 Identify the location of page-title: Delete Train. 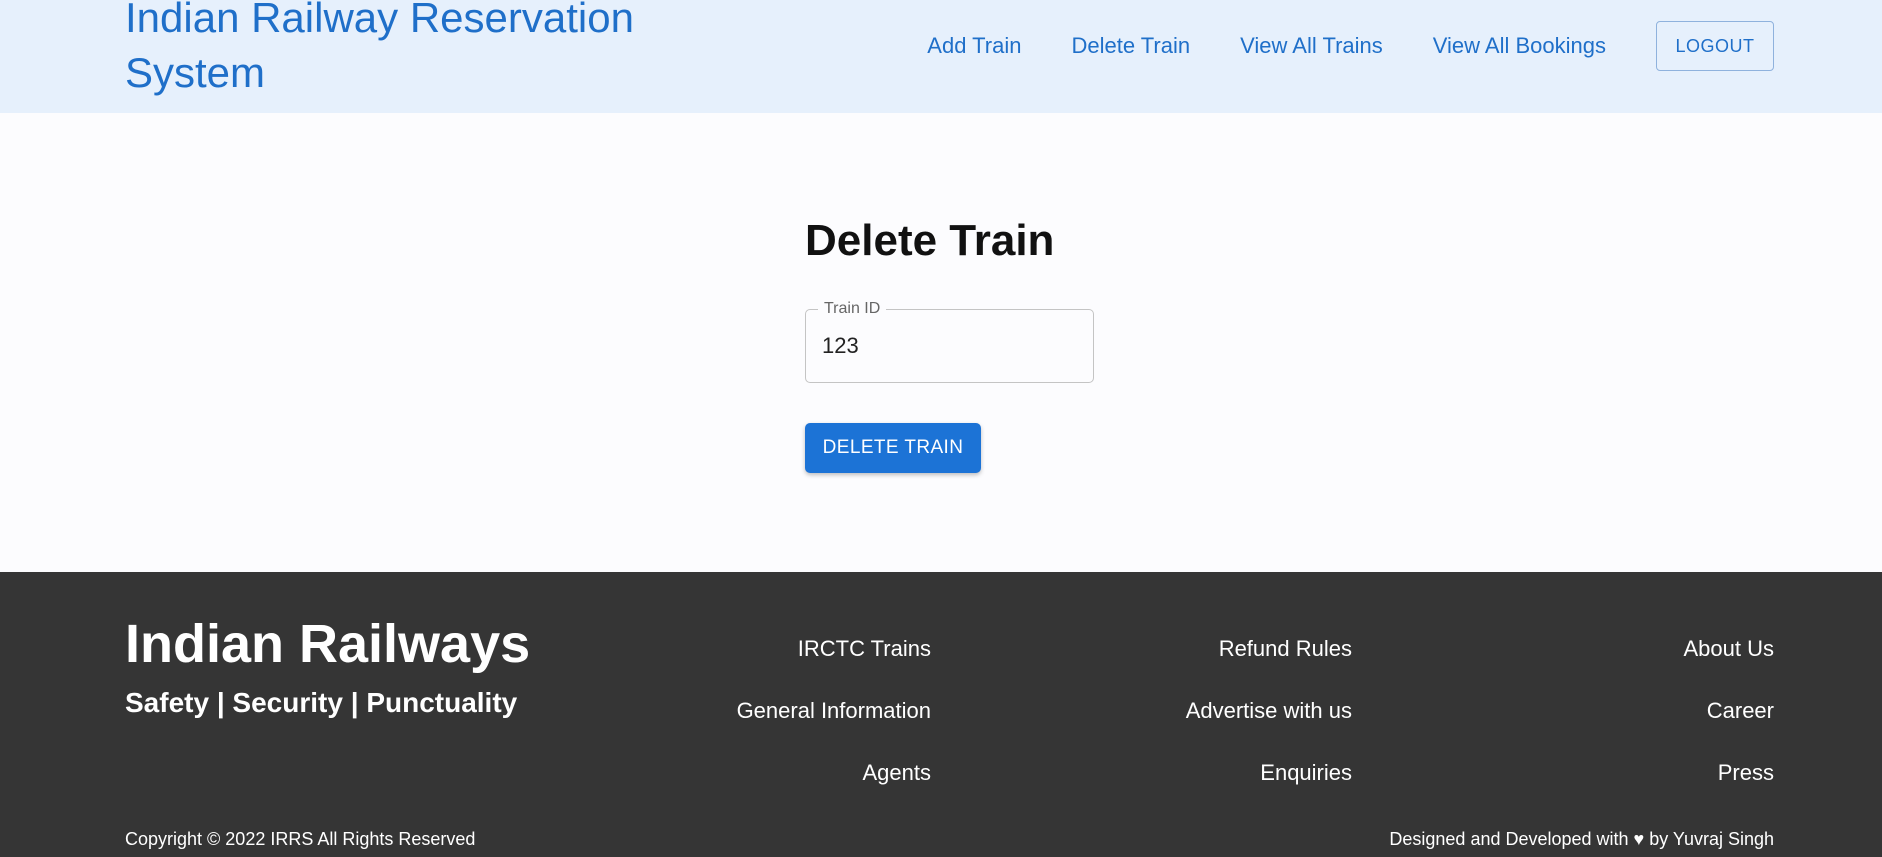
(930, 240).